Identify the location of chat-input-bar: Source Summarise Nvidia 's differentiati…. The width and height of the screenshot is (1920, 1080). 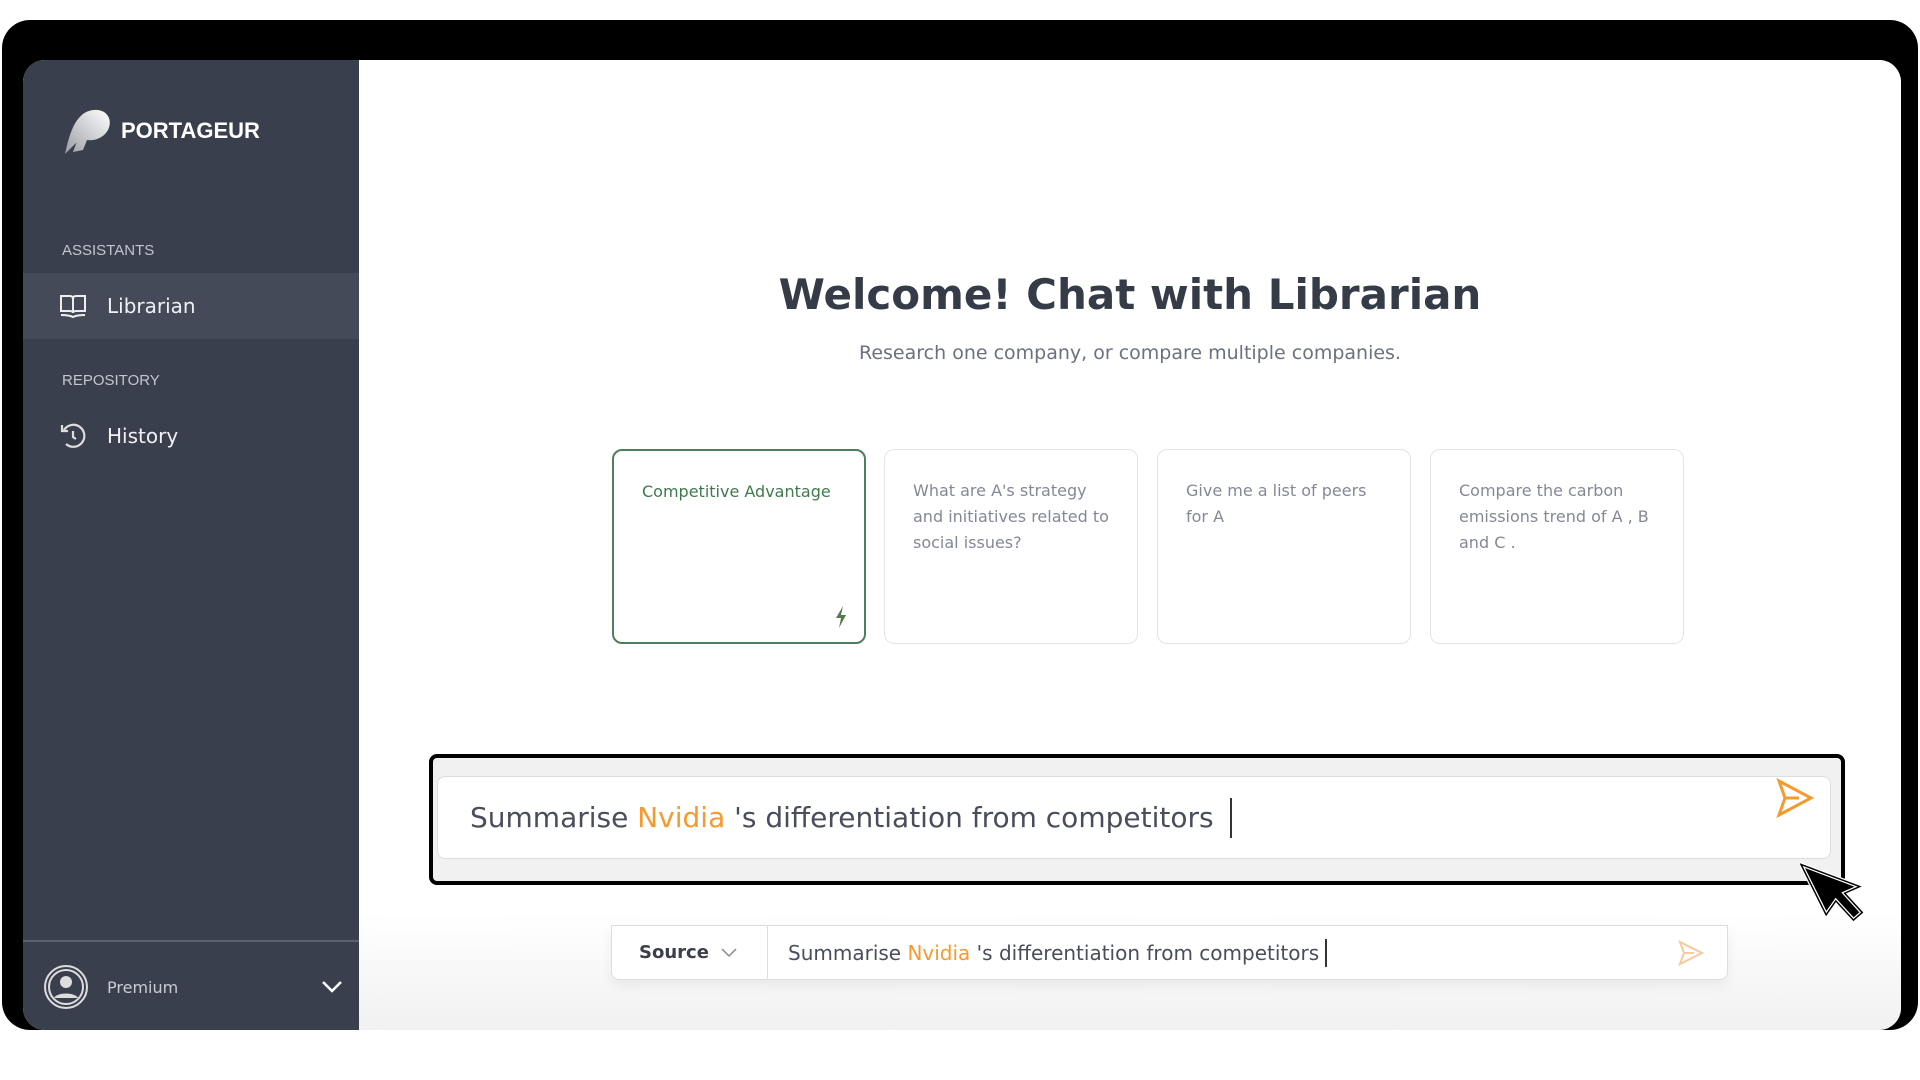
(1169, 952).